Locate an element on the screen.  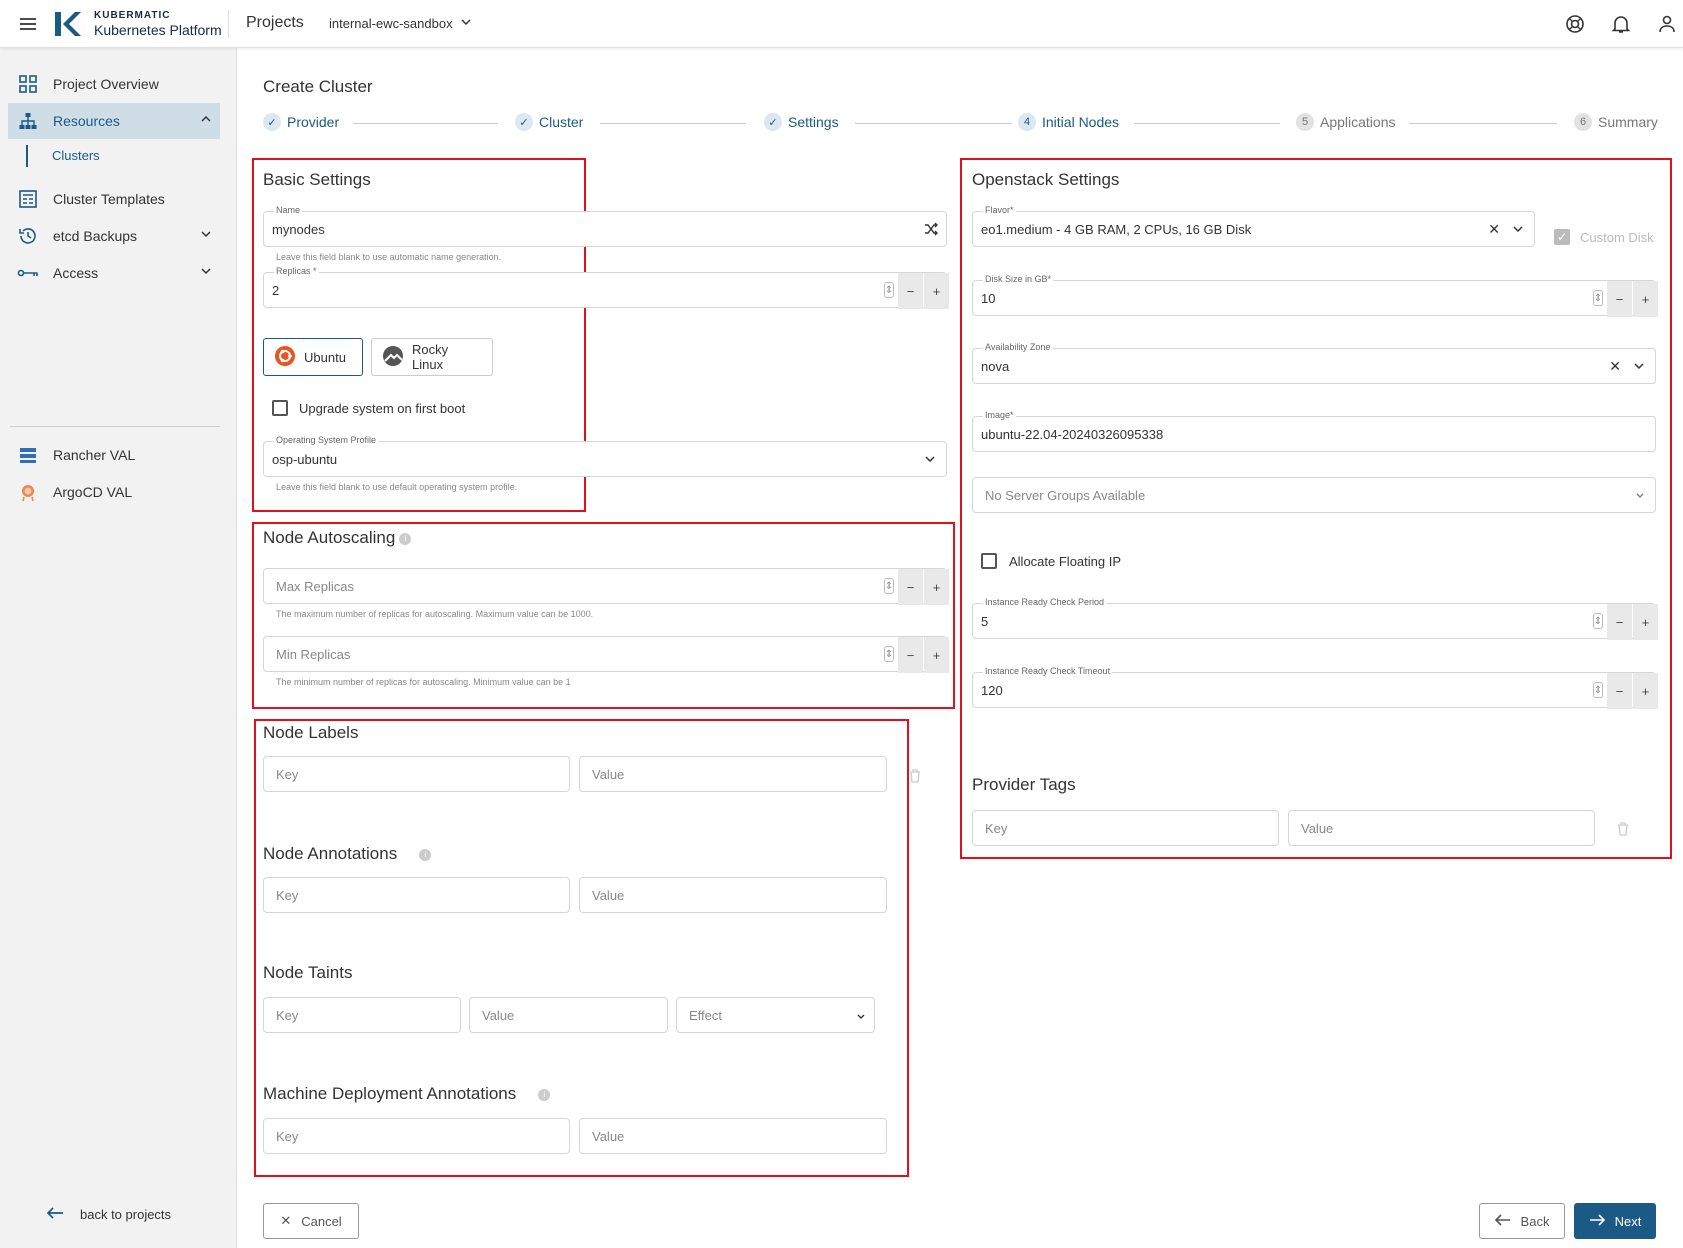
project-selector: internal-ewc-sandbox is located at coordinates (391, 23).